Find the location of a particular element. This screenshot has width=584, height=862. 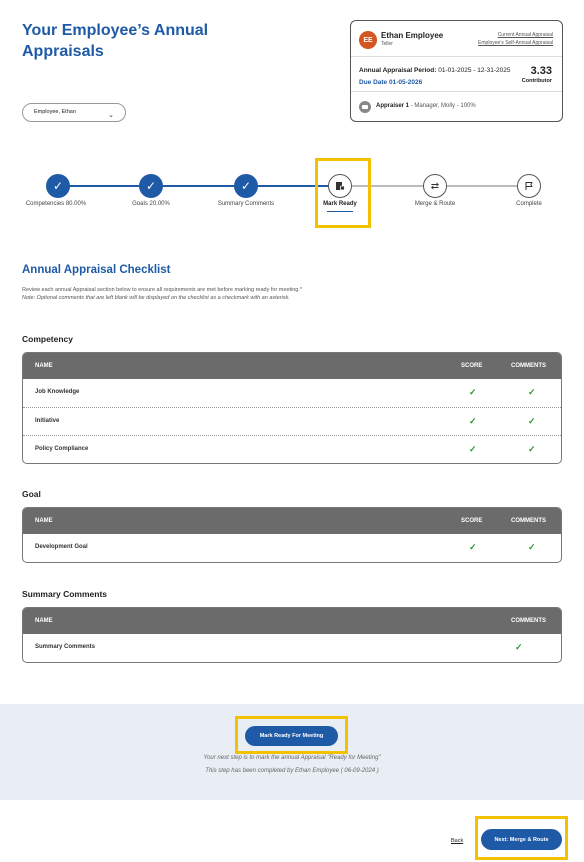

due-date: Due Date 01-05-2026 is located at coordinates (391, 82).